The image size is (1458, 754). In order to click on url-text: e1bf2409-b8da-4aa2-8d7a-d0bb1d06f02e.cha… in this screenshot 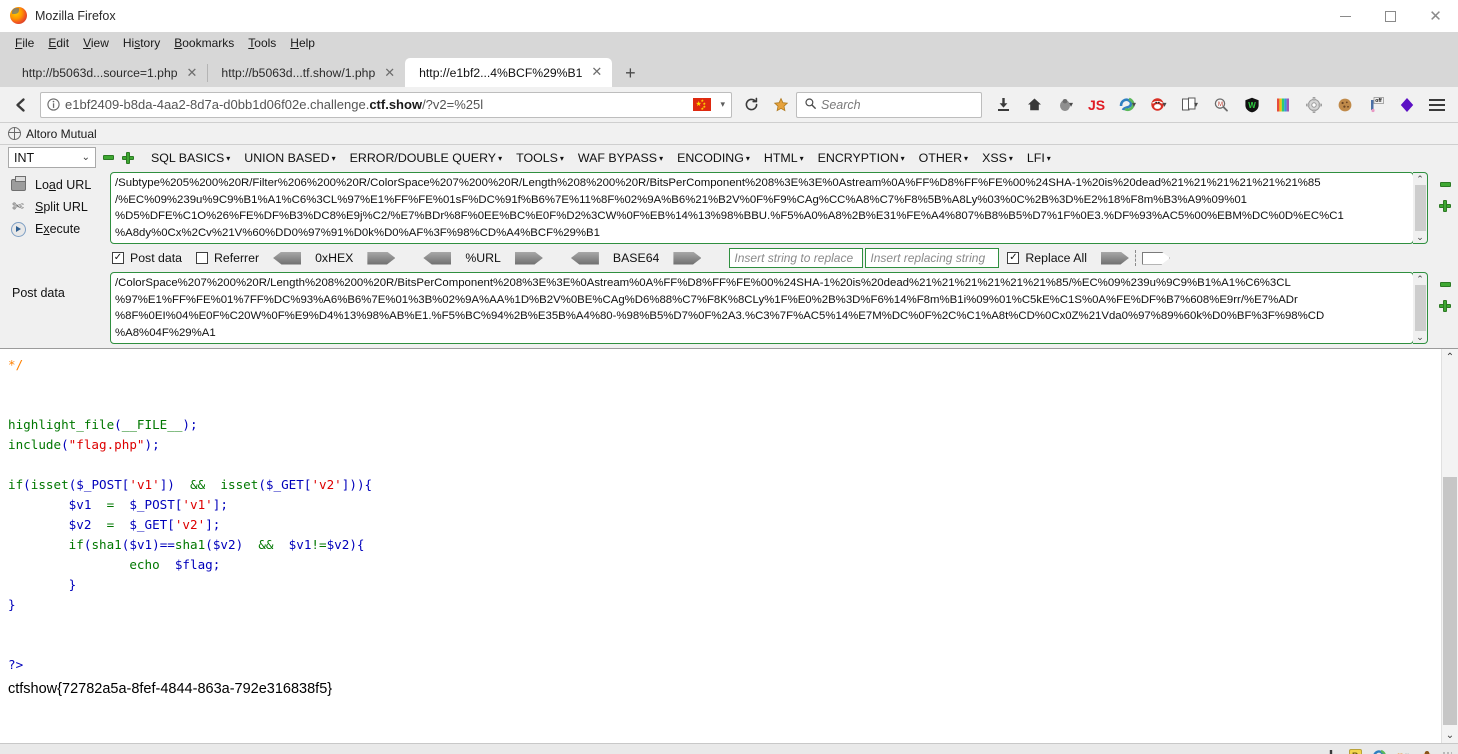, I will do `click(379, 104)`.